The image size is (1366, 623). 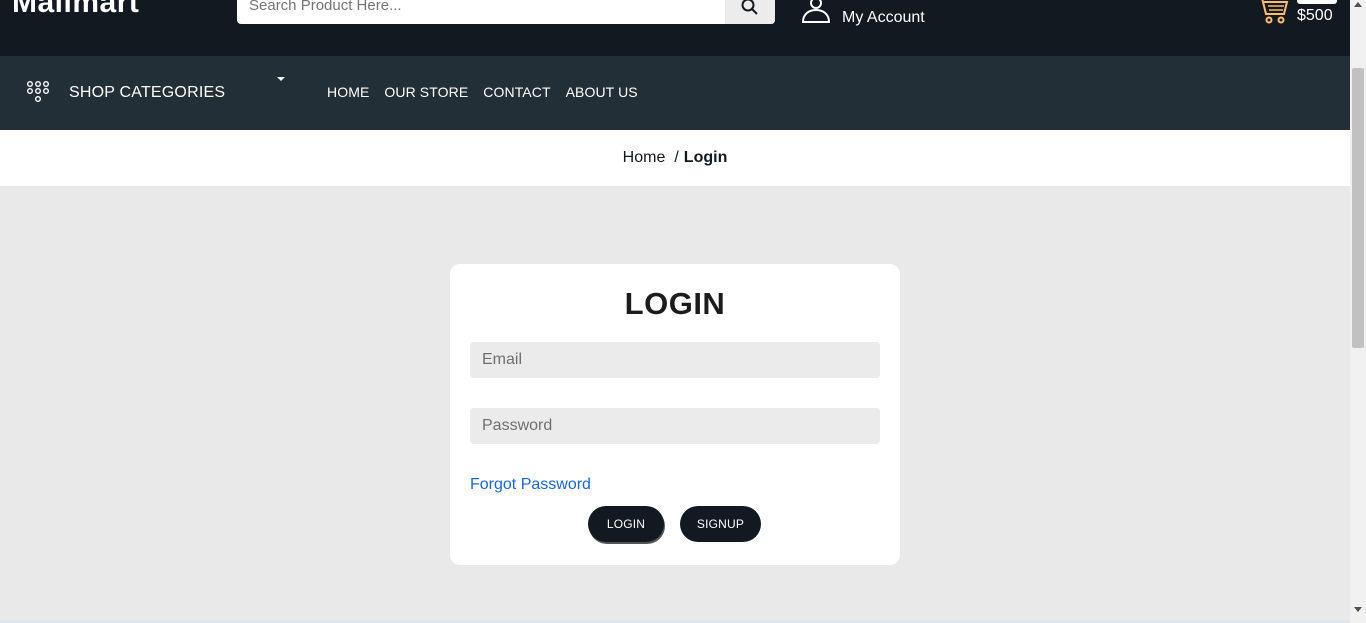 What do you see at coordinates (484, 10) in the screenshot?
I see `search-input` at bounding box center [484, 10].